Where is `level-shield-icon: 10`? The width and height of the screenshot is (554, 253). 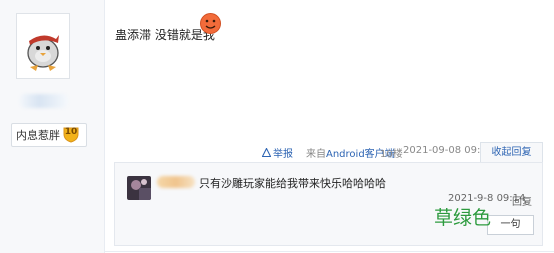 level-shield-icon: 10 is located at coordinates (71, 134).